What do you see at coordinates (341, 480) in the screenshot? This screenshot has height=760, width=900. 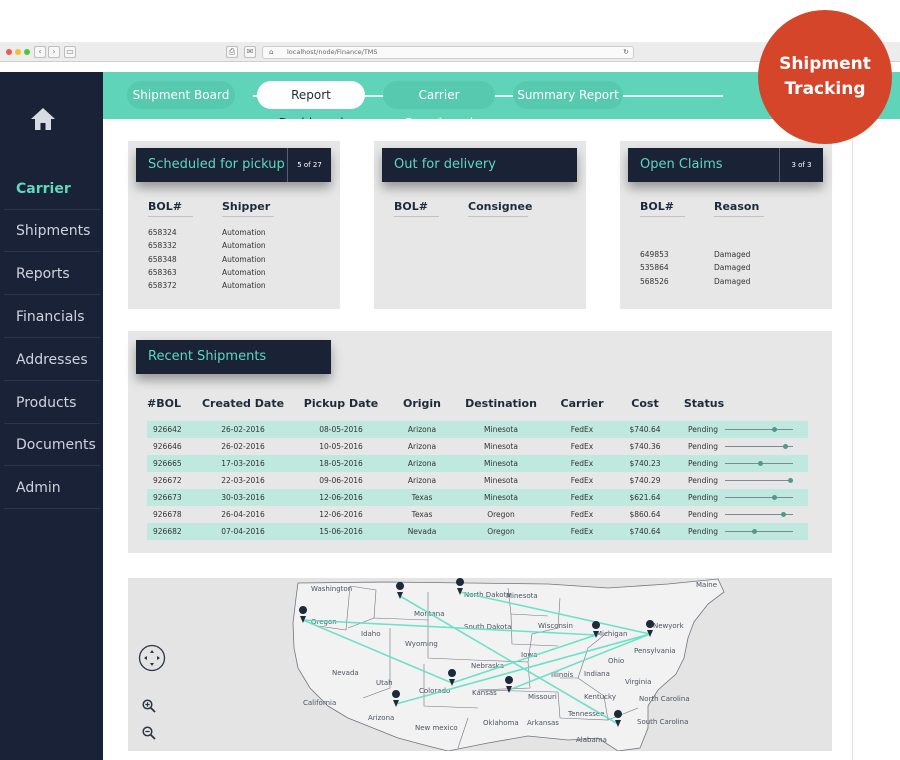 I see `cell-pickup-date: 09-06-2016` at bounding box center [341, 480].